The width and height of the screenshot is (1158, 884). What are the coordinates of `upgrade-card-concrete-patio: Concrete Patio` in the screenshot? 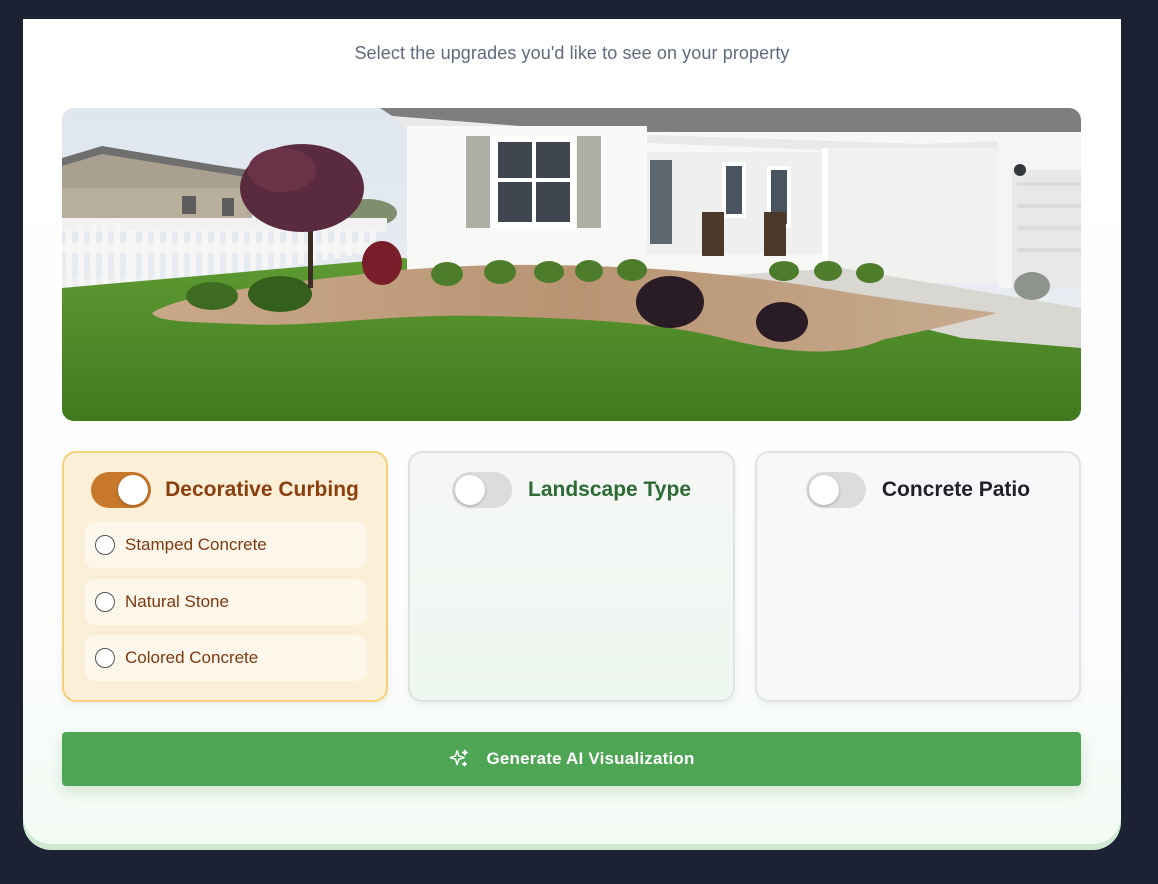 It's located at (918, 576).